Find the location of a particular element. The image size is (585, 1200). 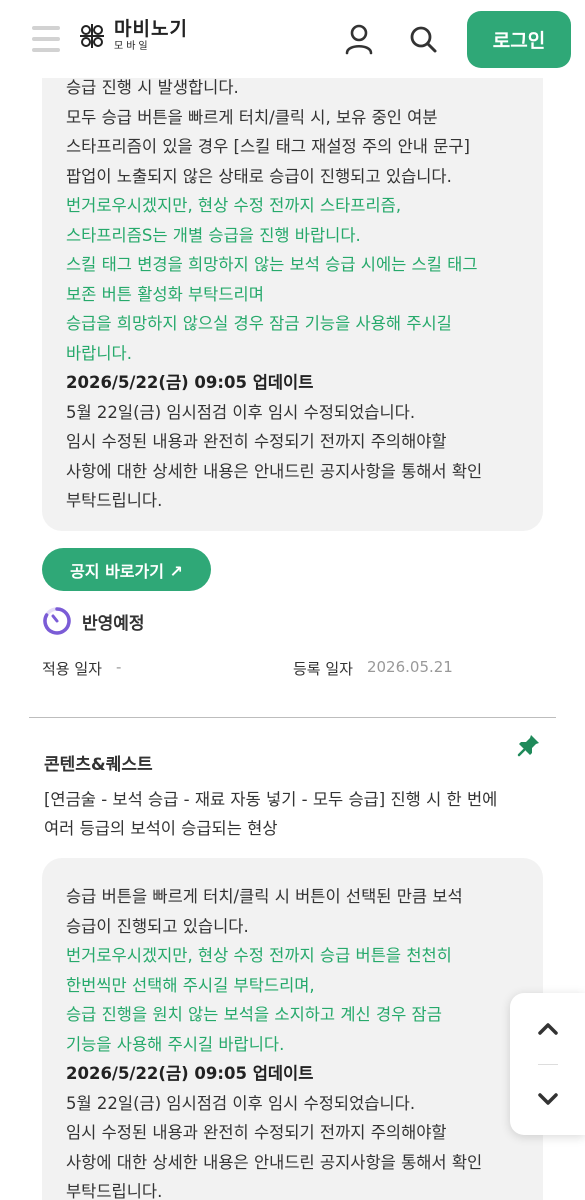

apply-date-value: - is located at coordinates (118, 667).